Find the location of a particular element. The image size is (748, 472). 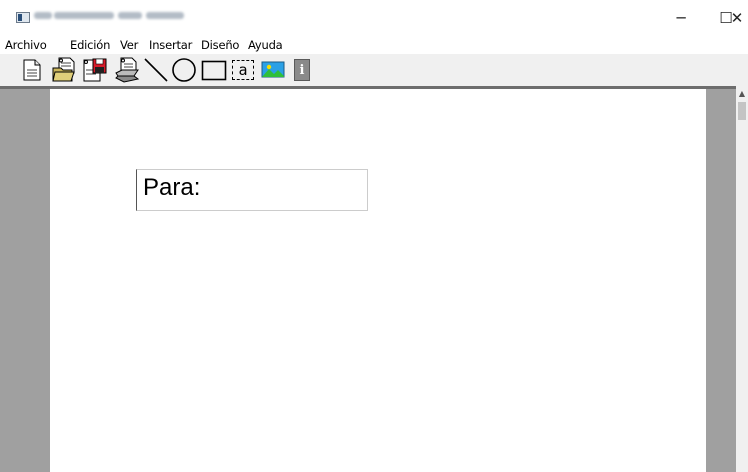

menu-ver: Ver is located at coordinates (129, 45).